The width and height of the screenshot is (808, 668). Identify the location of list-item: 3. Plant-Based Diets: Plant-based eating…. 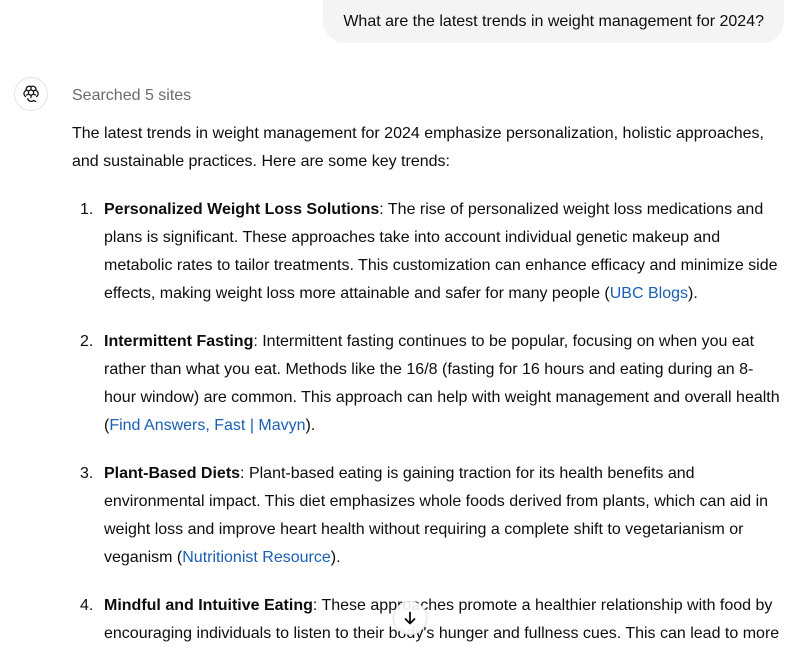
(428, 516).